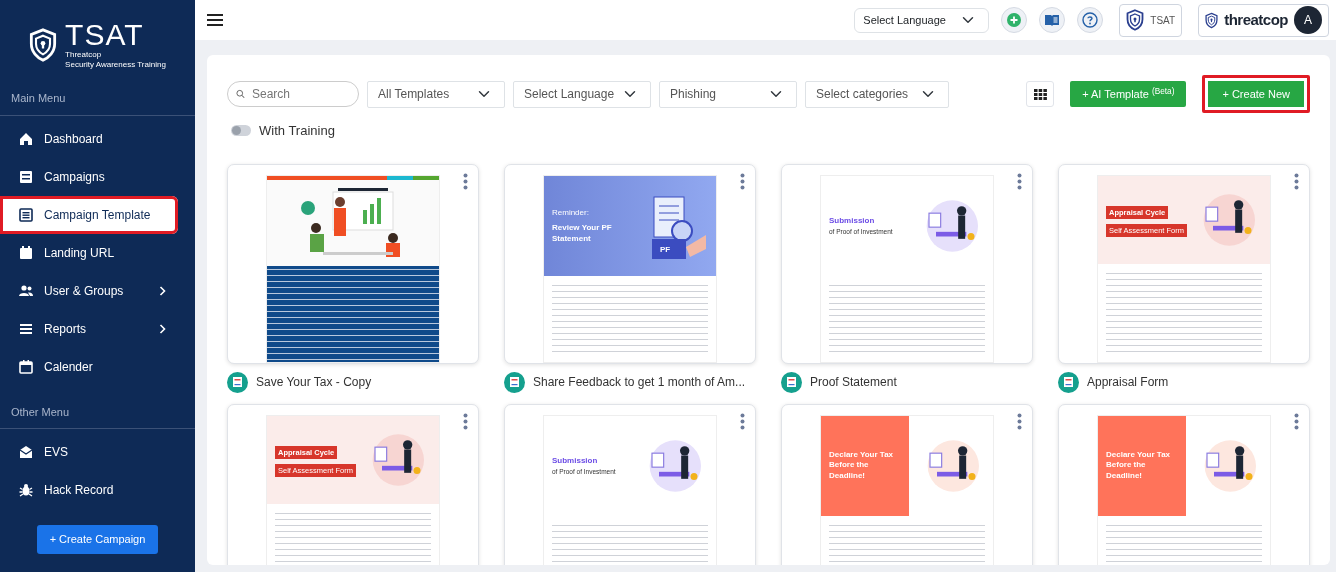 The image size is (1336, 572). I want to click on sidebar-item: Landing URL, so click(89, 252).